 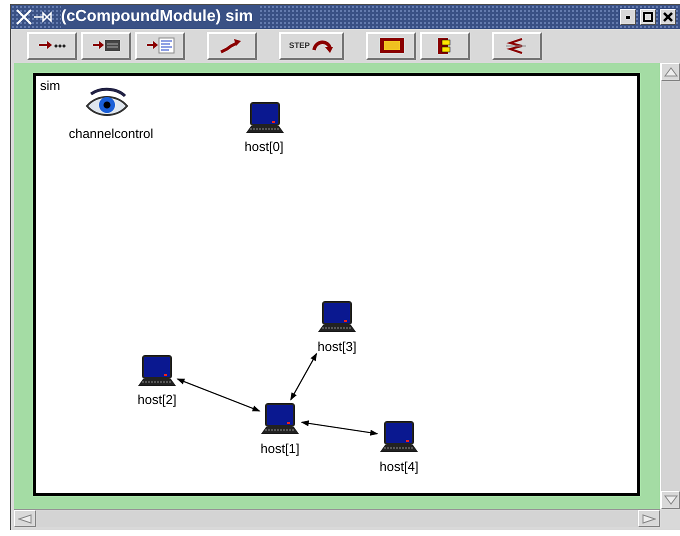 I want to click on scroll-up-button, so click(x=670, y=72).